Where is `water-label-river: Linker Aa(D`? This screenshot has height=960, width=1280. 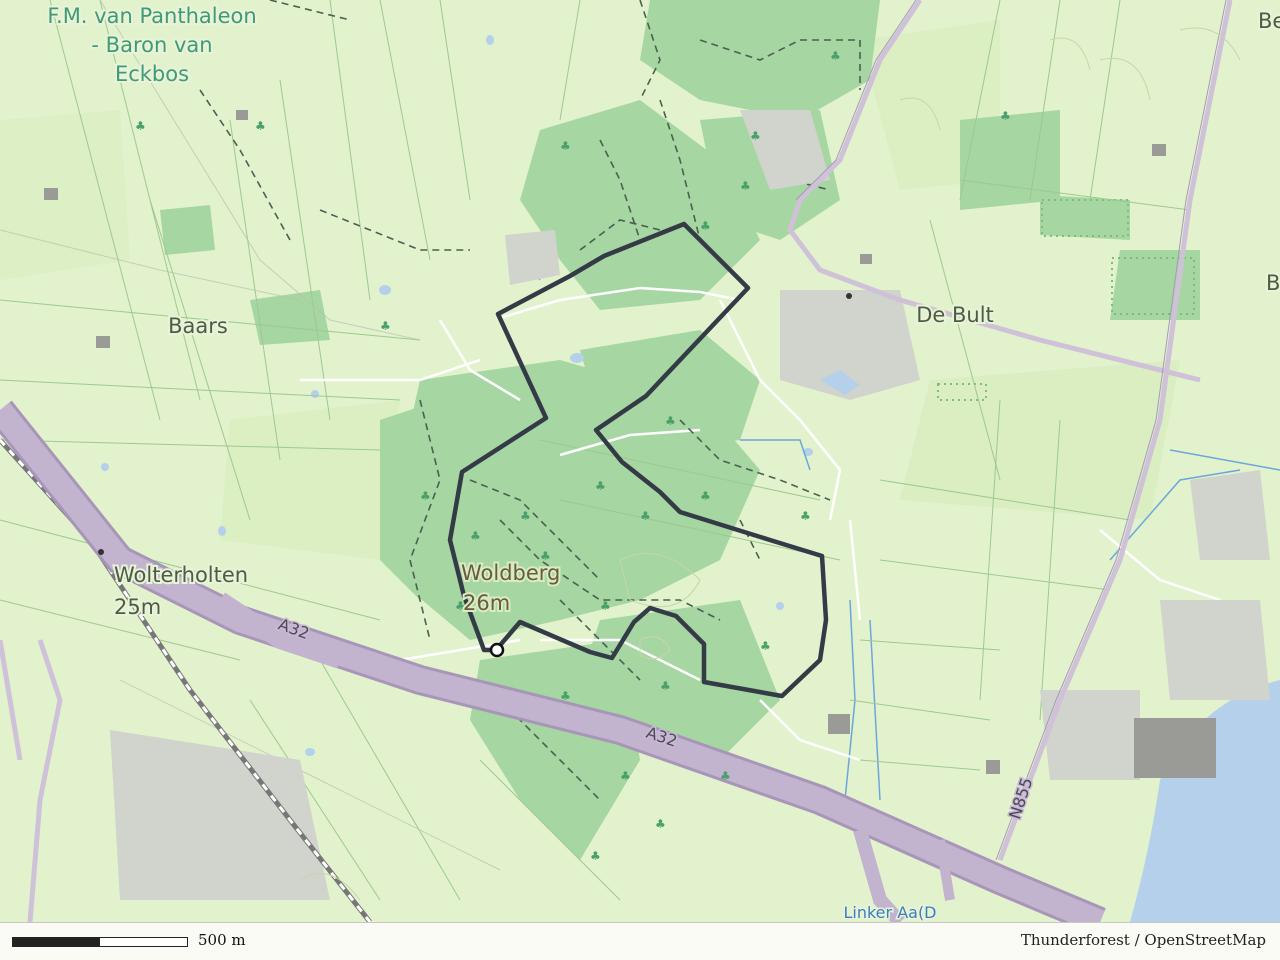
water-label-river: Linker Aa(D is located at coordinates (889, 912).